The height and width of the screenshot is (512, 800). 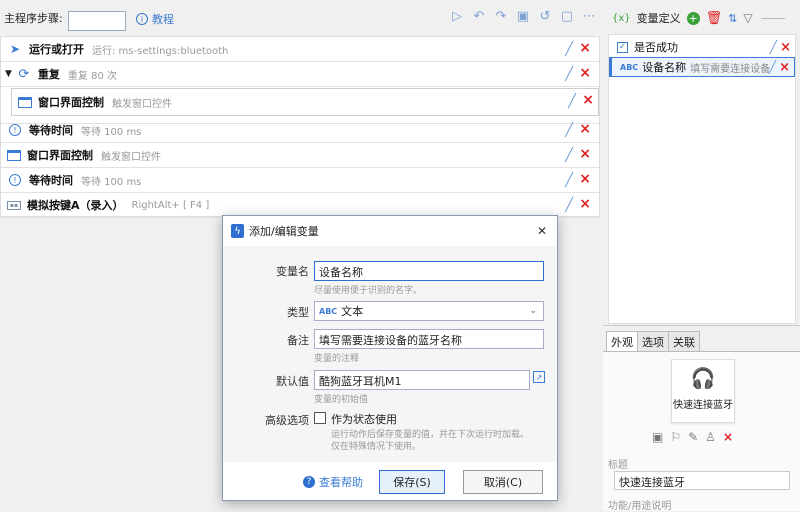 I want to click on send-icon: ➤, so click(x=15, y=49).